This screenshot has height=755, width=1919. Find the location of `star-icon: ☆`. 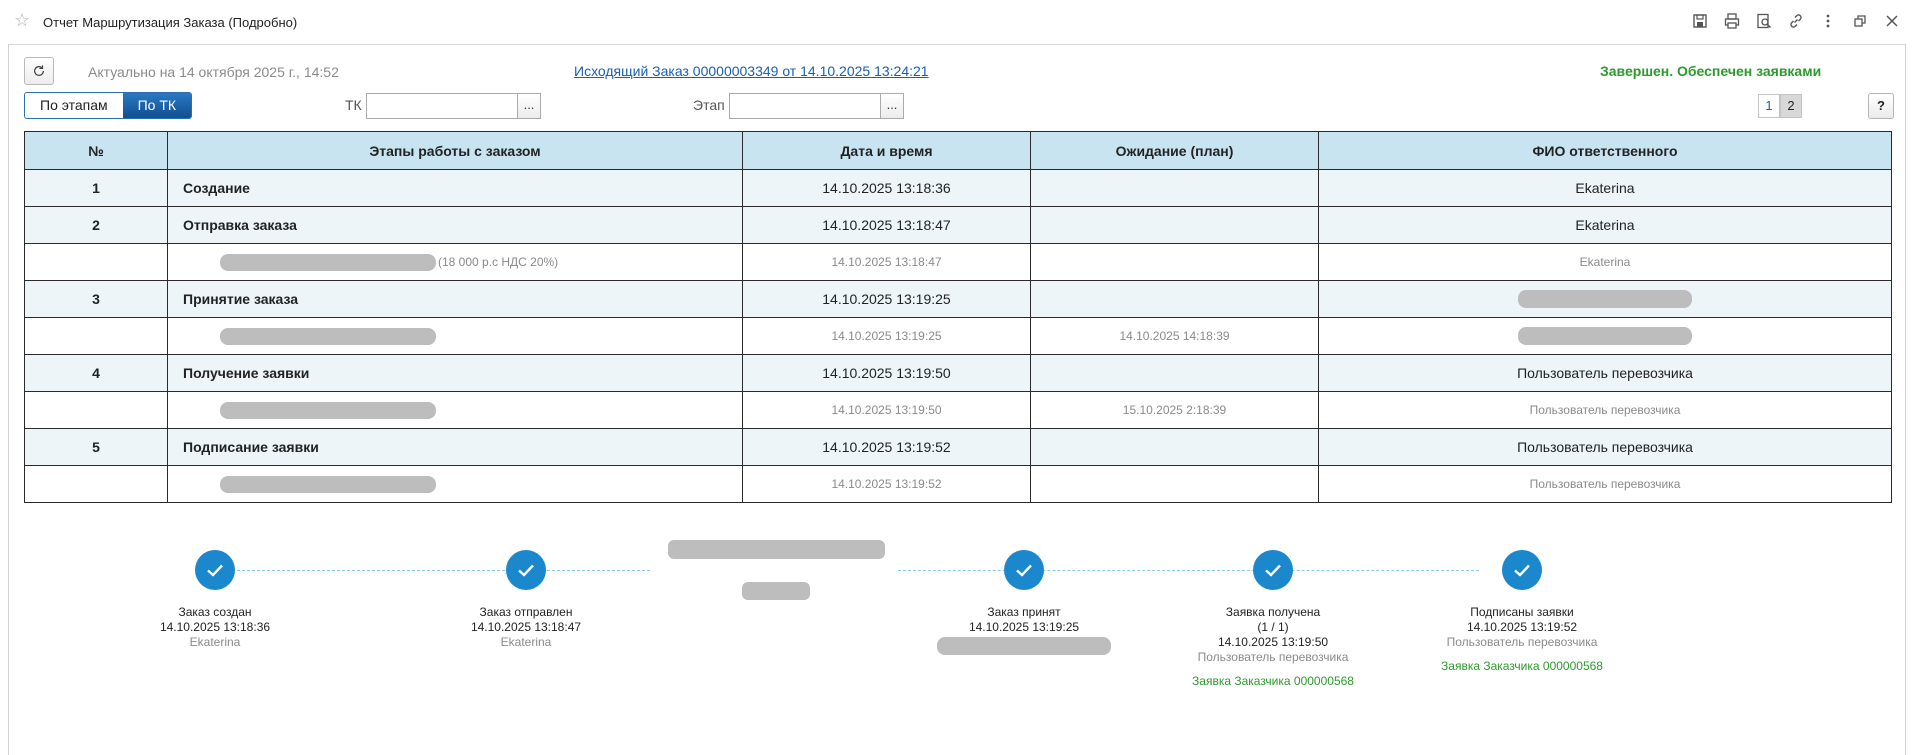

star-icon: ☆ is located at coordinates (22, 20).